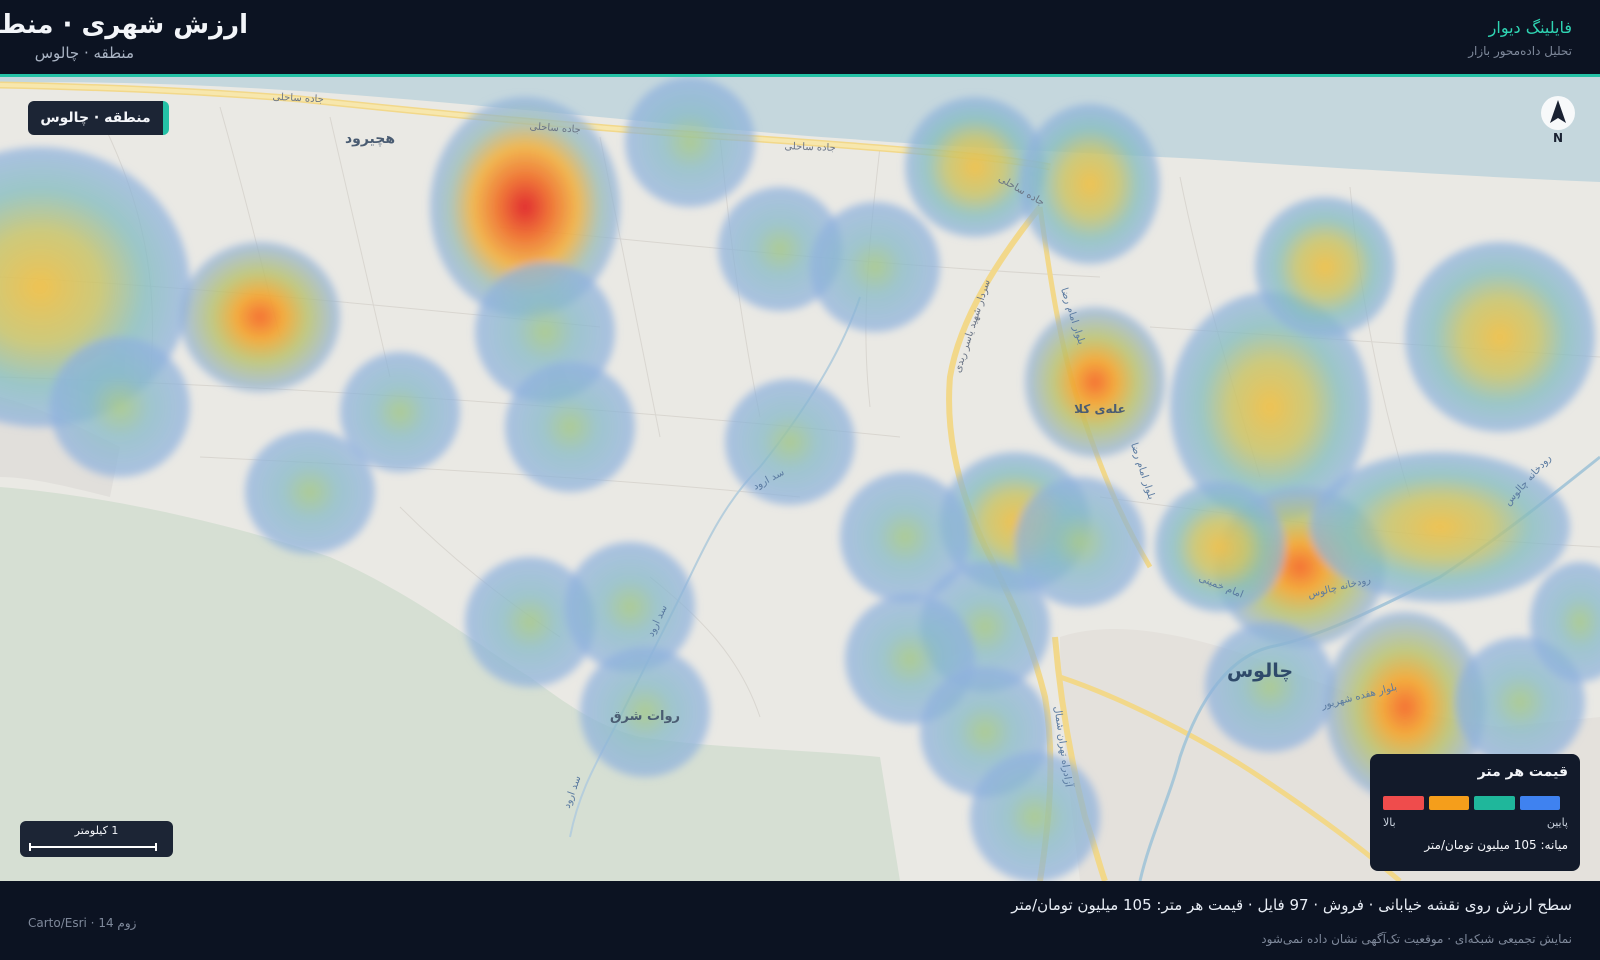 This screenshot has width=1600, height=960. I want to click on label-village-alei-kola: علەی کلا, so click(1100, 409).